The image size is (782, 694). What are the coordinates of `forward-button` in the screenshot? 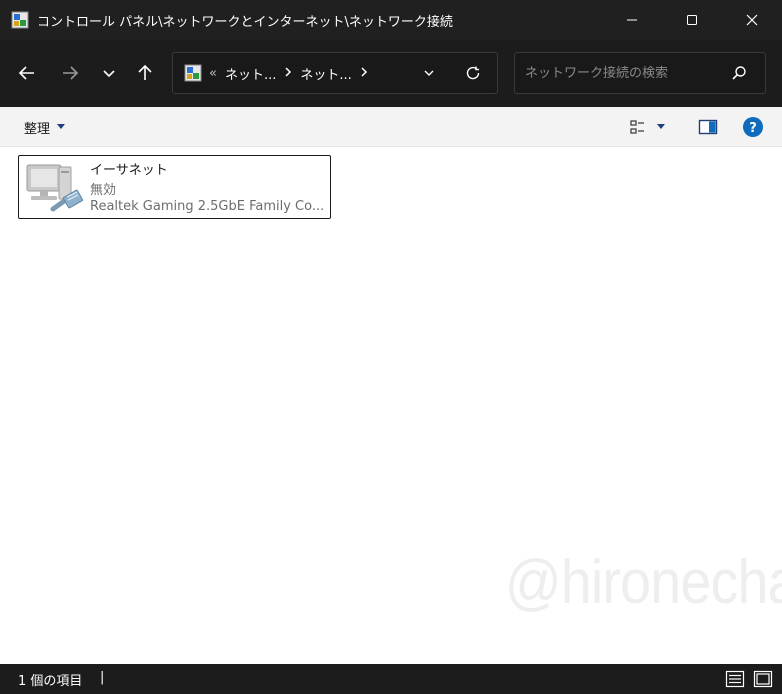 It's located at (70, 73).